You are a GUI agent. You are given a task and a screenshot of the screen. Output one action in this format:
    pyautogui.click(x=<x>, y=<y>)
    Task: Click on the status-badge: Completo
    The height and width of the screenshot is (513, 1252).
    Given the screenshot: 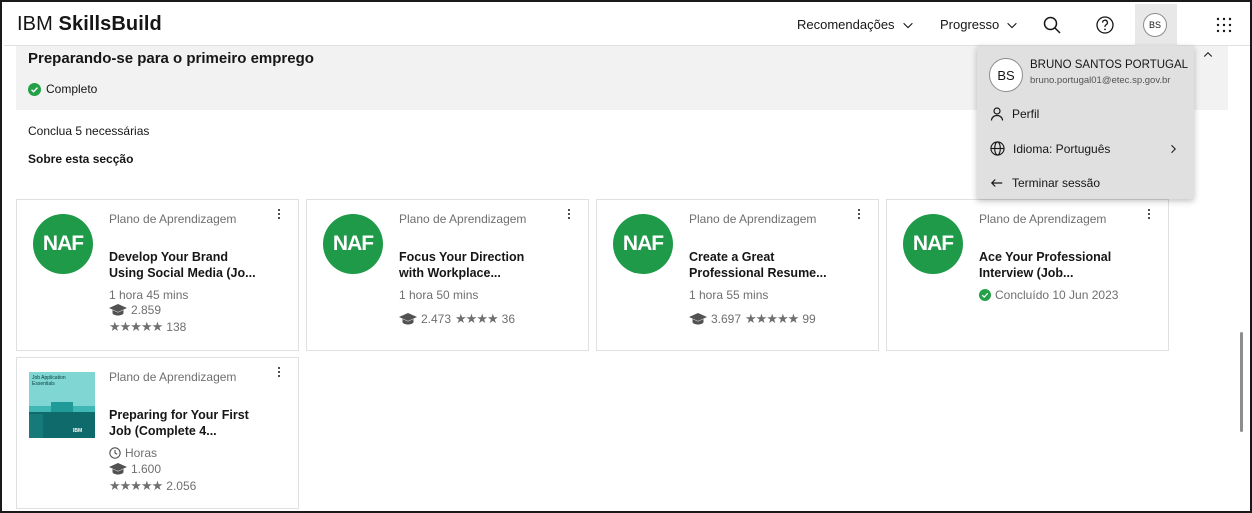 What is the action you would take?
    pyautogui.click(x=62, y=89)
    